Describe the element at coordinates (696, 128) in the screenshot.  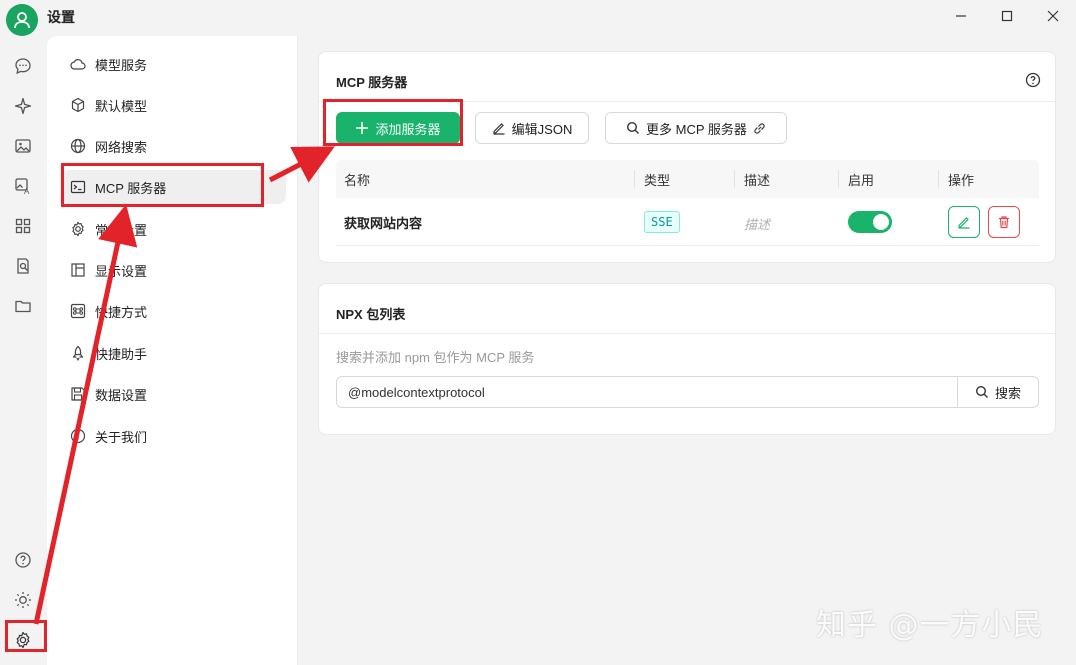
I see `more-mcp-servers-button: 更多 MCP 服务器` at that location.